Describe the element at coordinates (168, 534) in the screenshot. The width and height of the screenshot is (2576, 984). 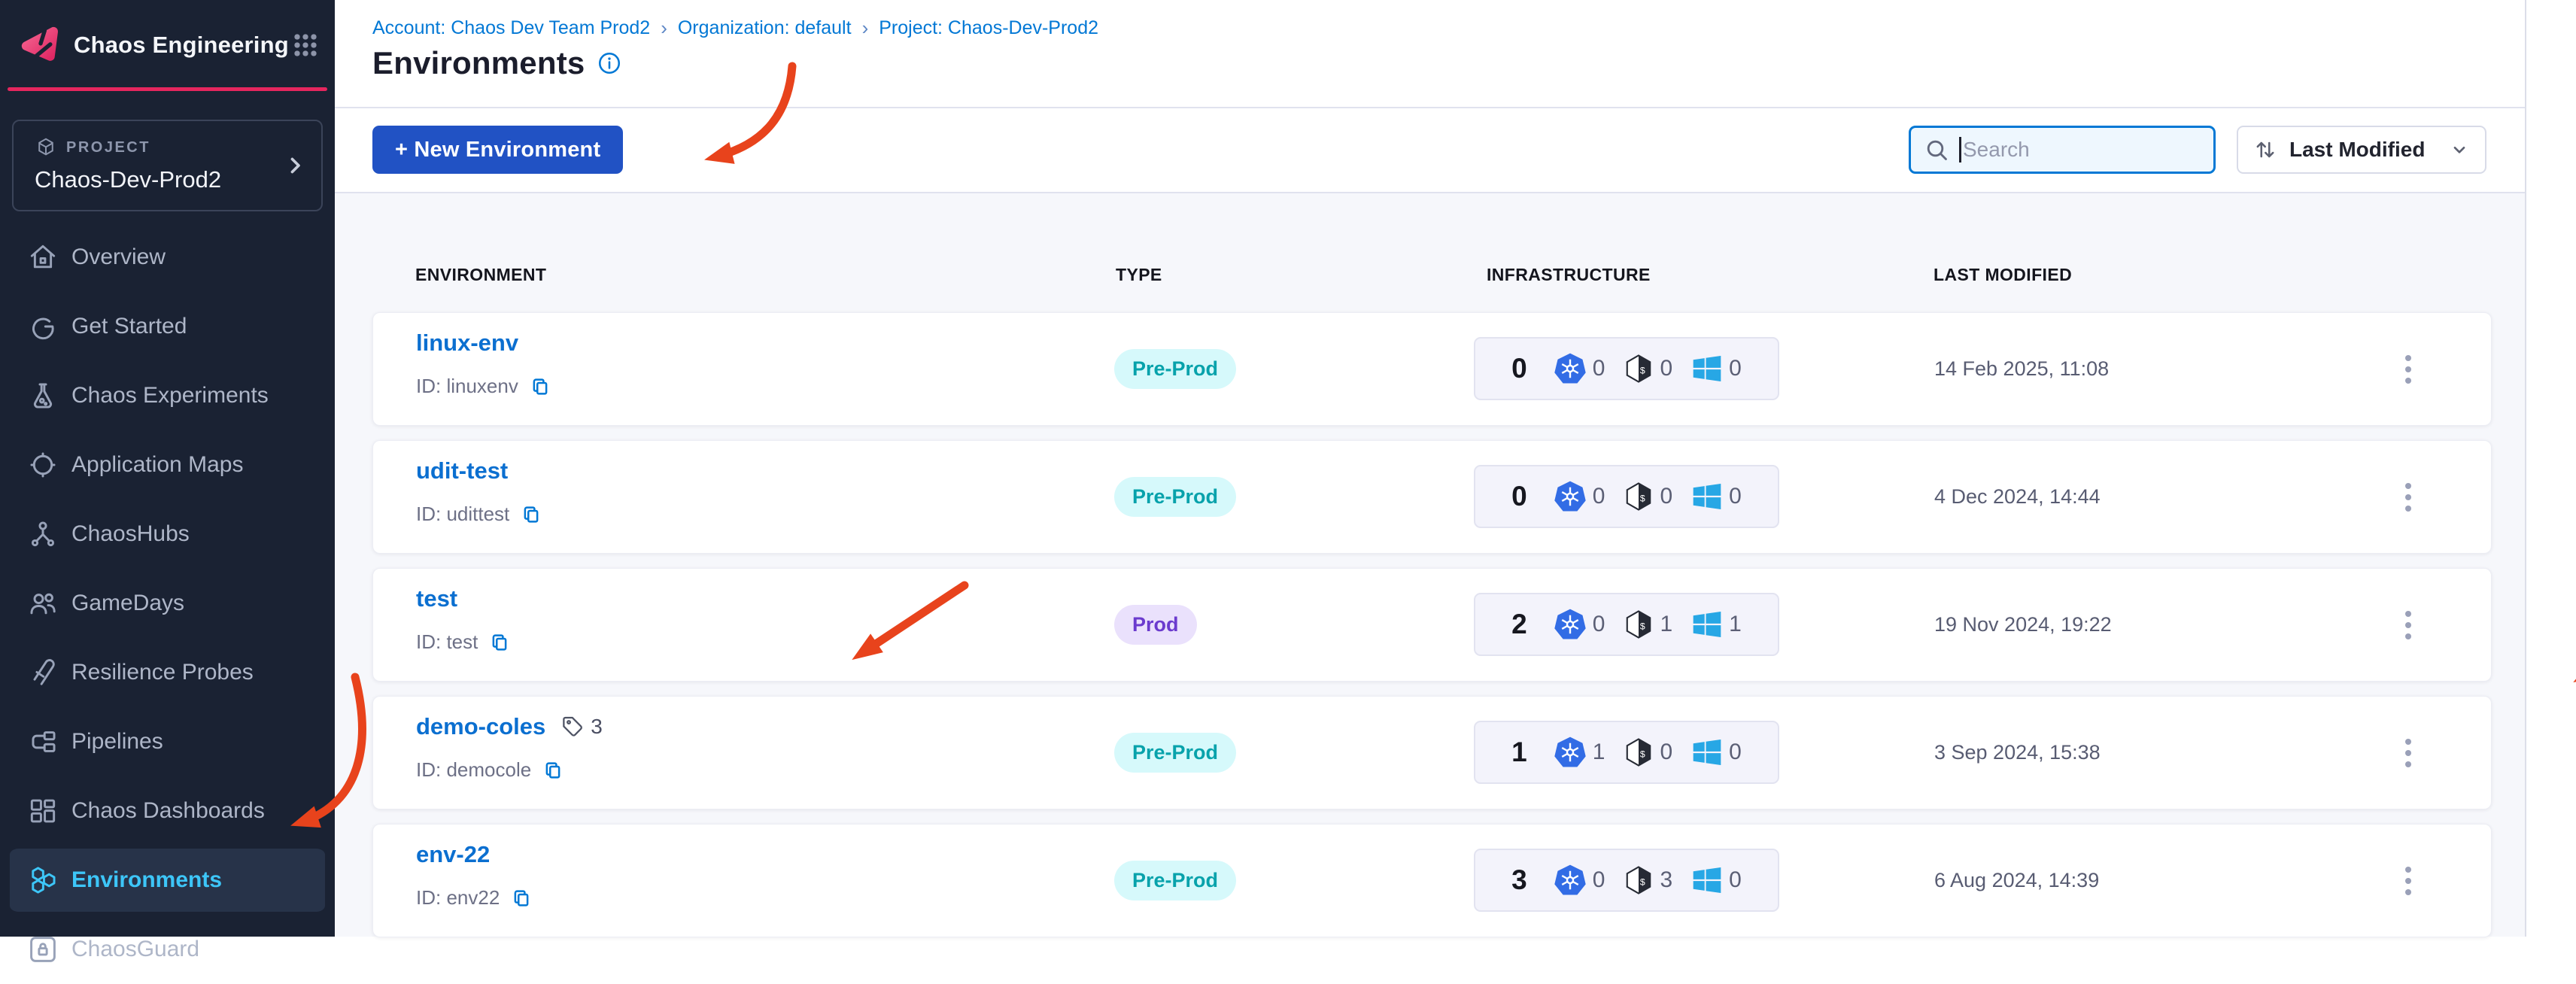
I see `sidebar-item: ChaosHubs` at that location.